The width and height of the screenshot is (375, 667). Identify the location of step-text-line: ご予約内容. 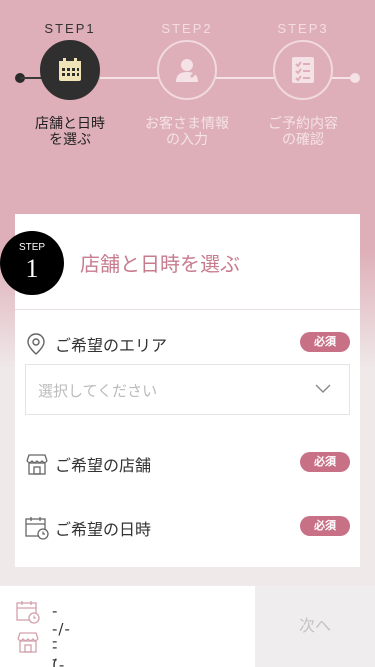
(303, 124).